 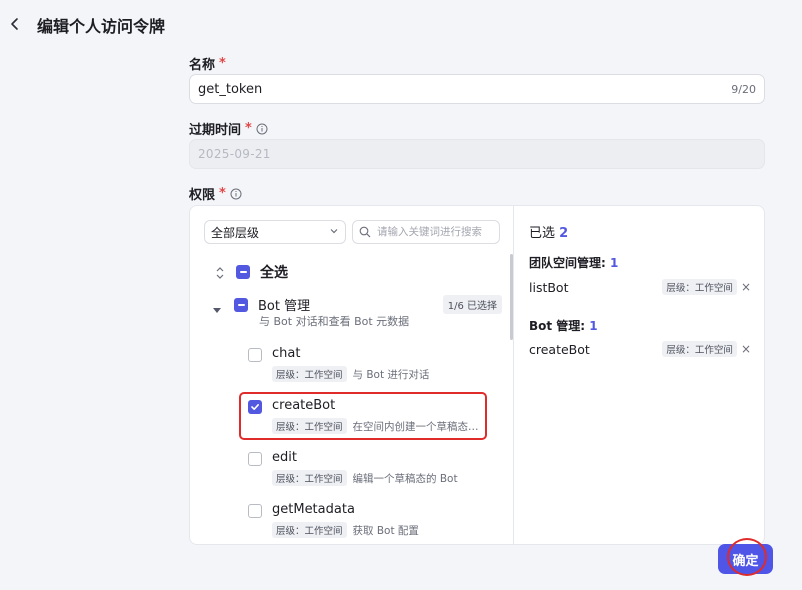 I want to click on expiry-date-value: 2025-09-21, so click(x=234, y=154).